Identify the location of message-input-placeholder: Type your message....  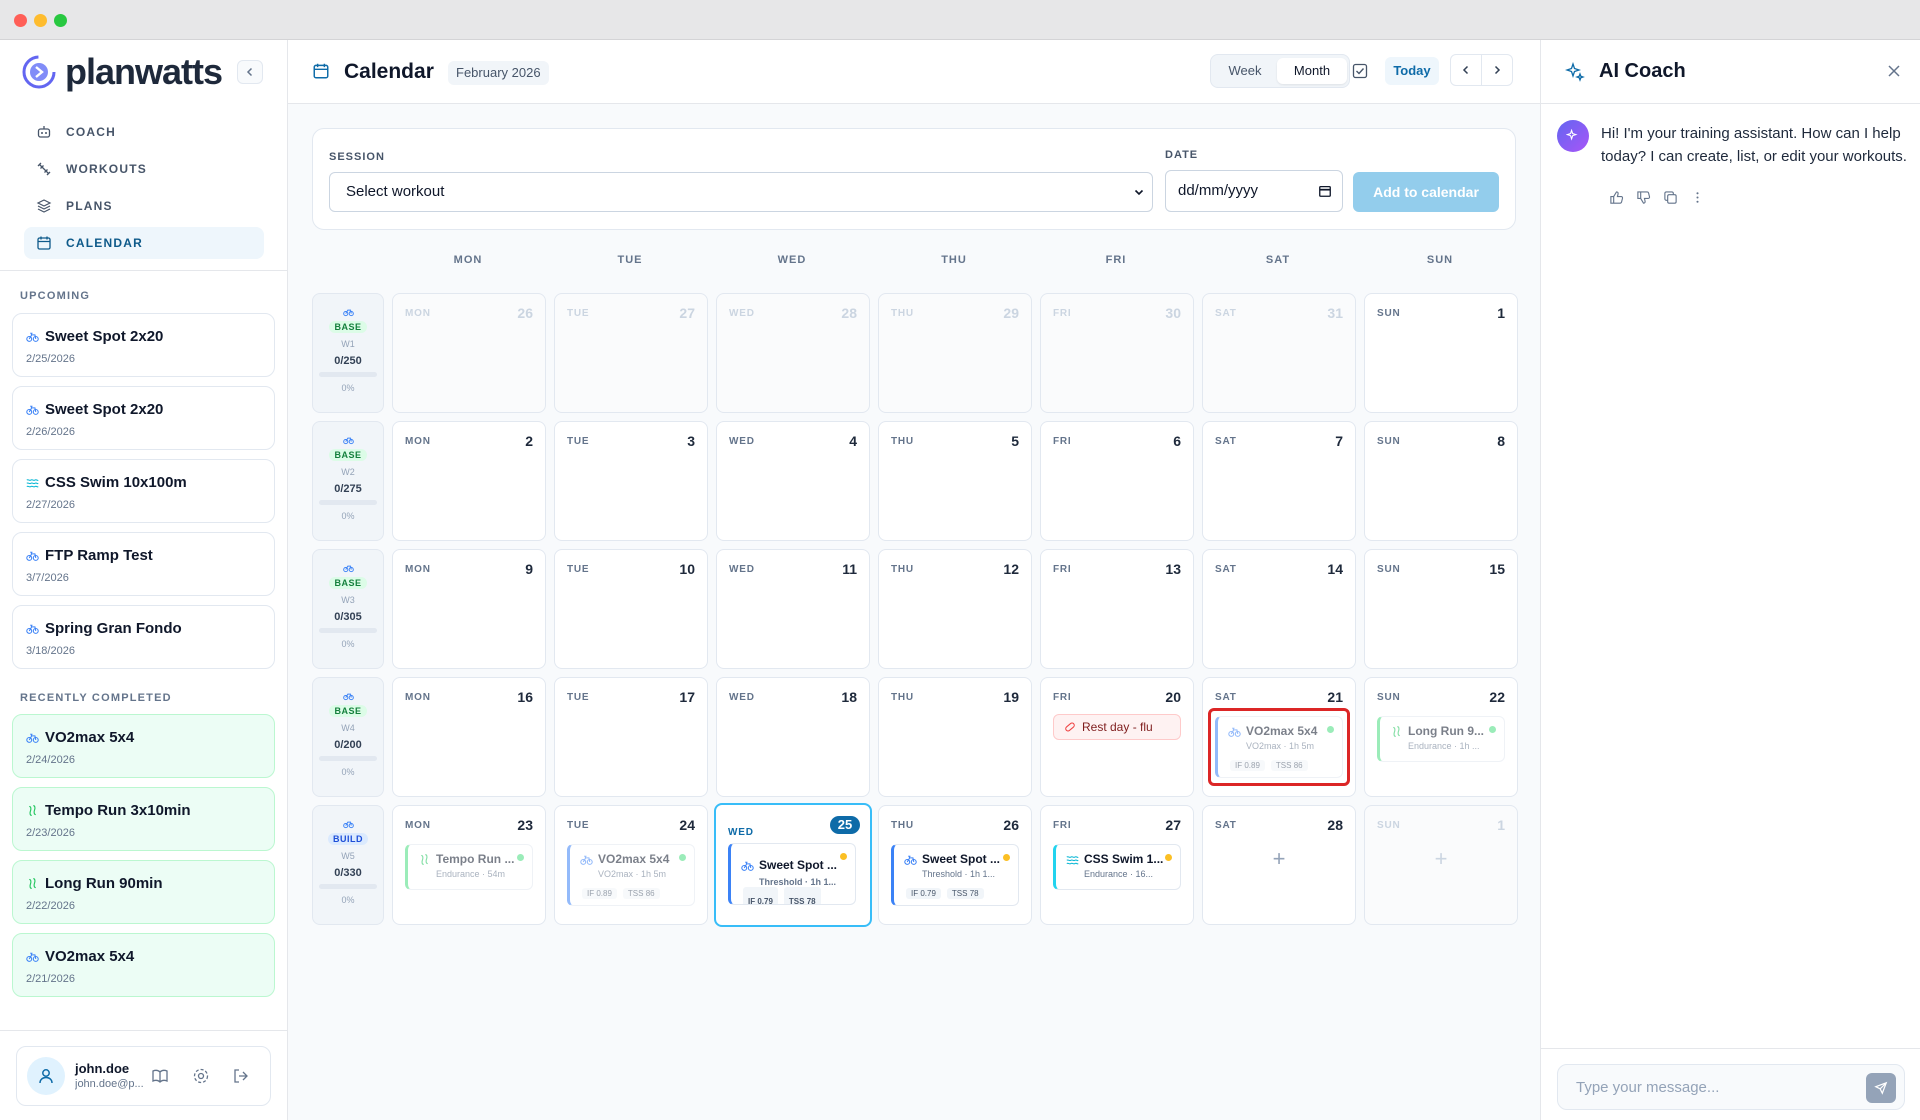
(1648, 1087).